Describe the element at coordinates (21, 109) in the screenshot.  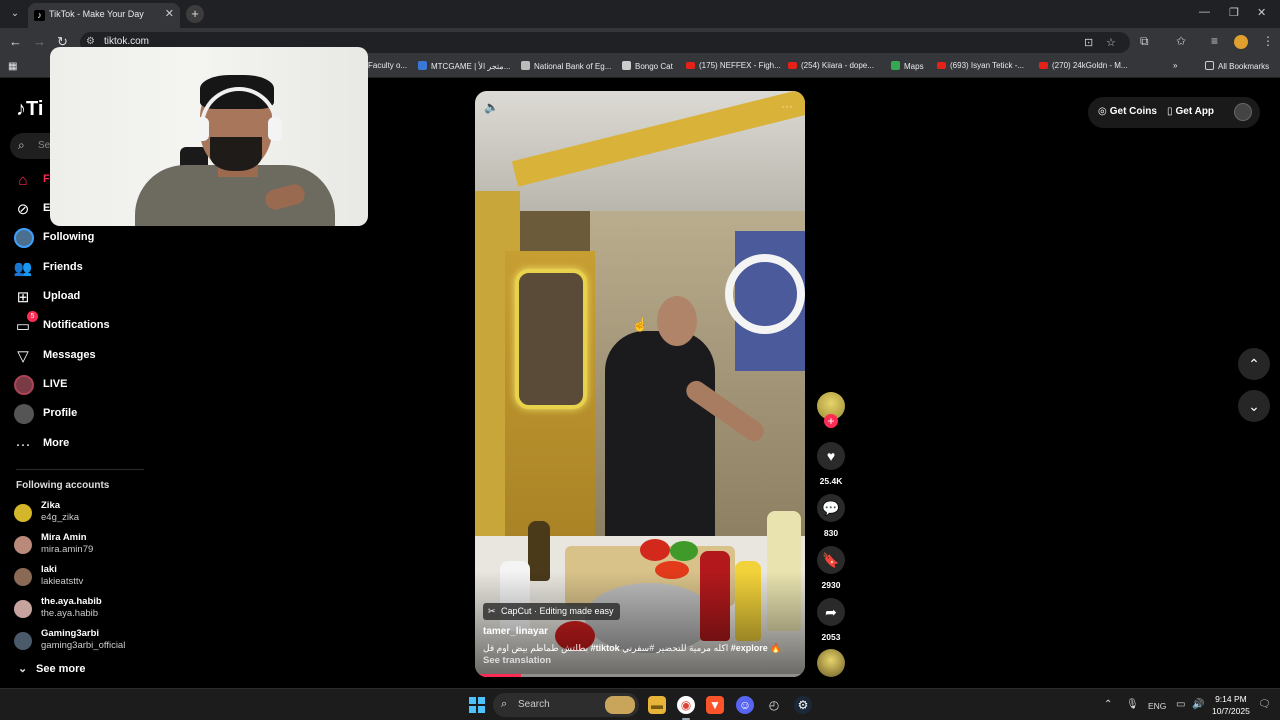
I see `tiktok-note-icon: ♪` at that location.